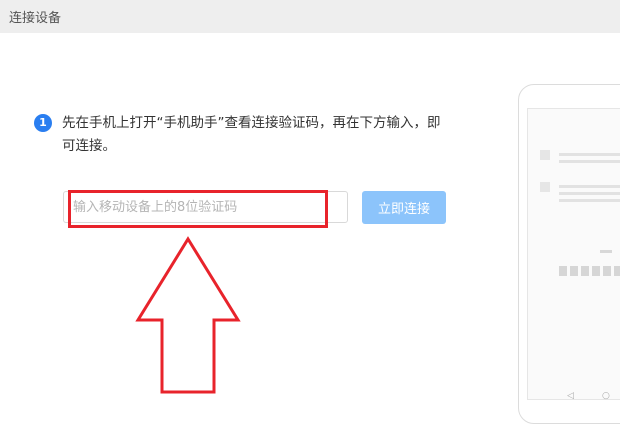  I want to click on step-number-badge: 1, so click(43, 123).